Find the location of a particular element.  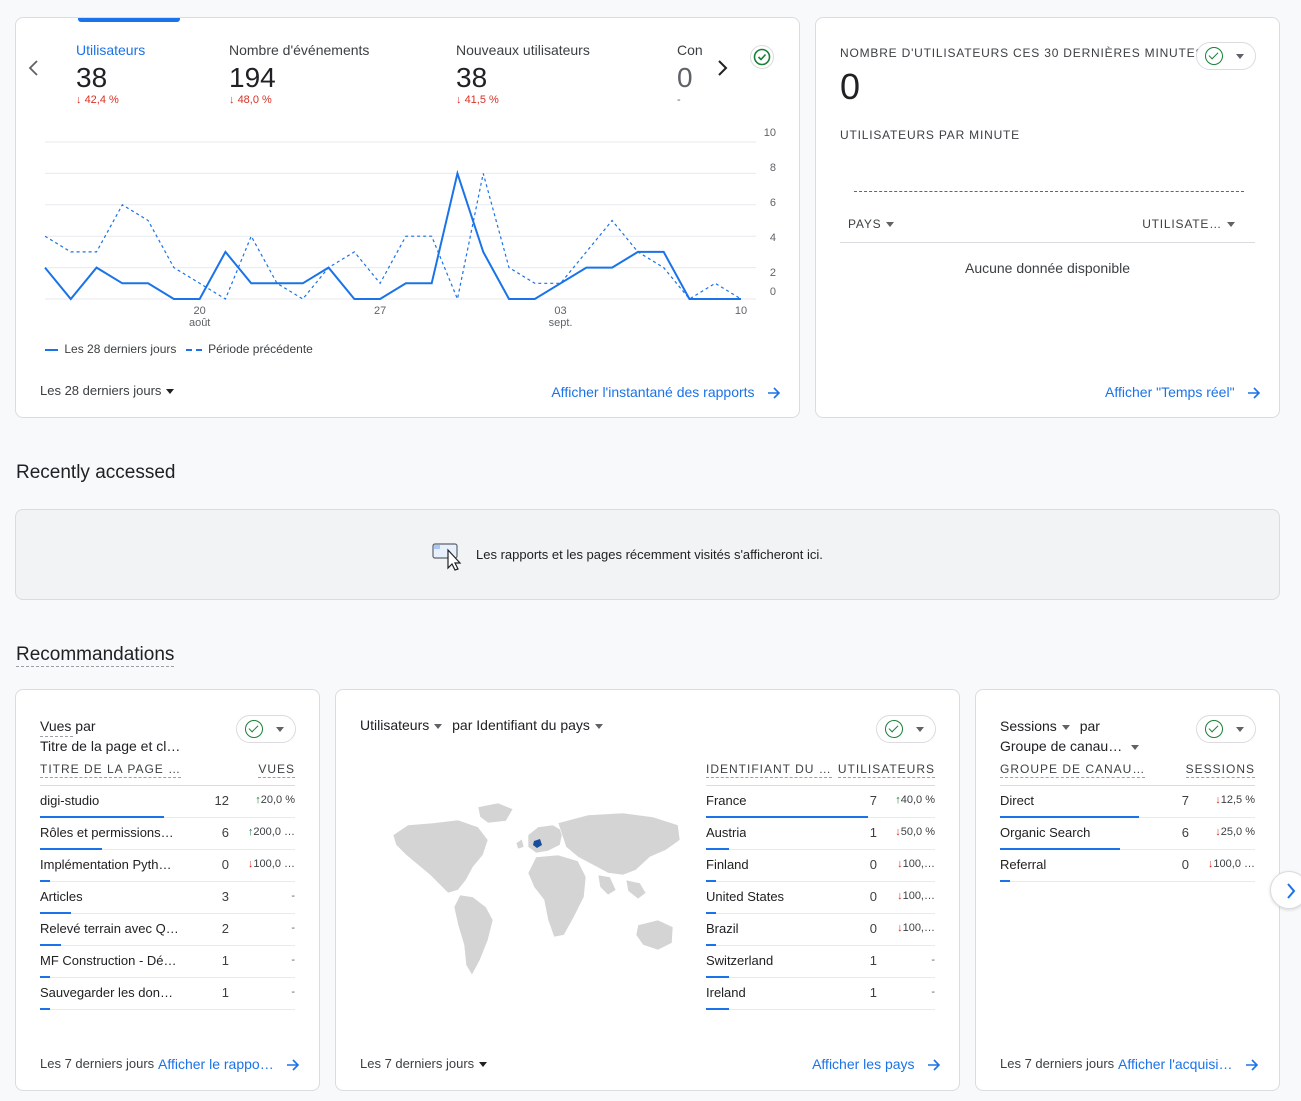

country-col-users: UTILISATEURS is located at coordinates (886, 770).